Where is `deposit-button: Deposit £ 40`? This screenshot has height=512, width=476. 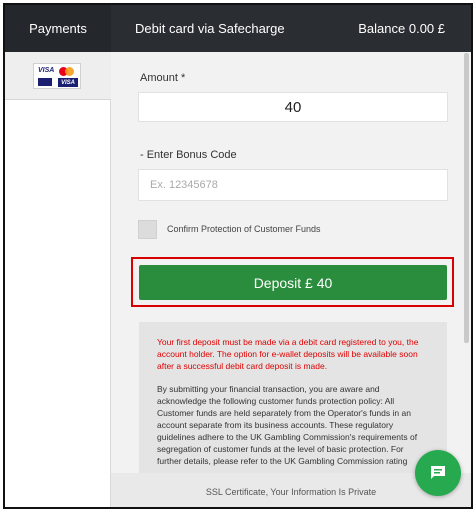 deposit-button: Deposit £ 40 is located at coordinates (293, 282).